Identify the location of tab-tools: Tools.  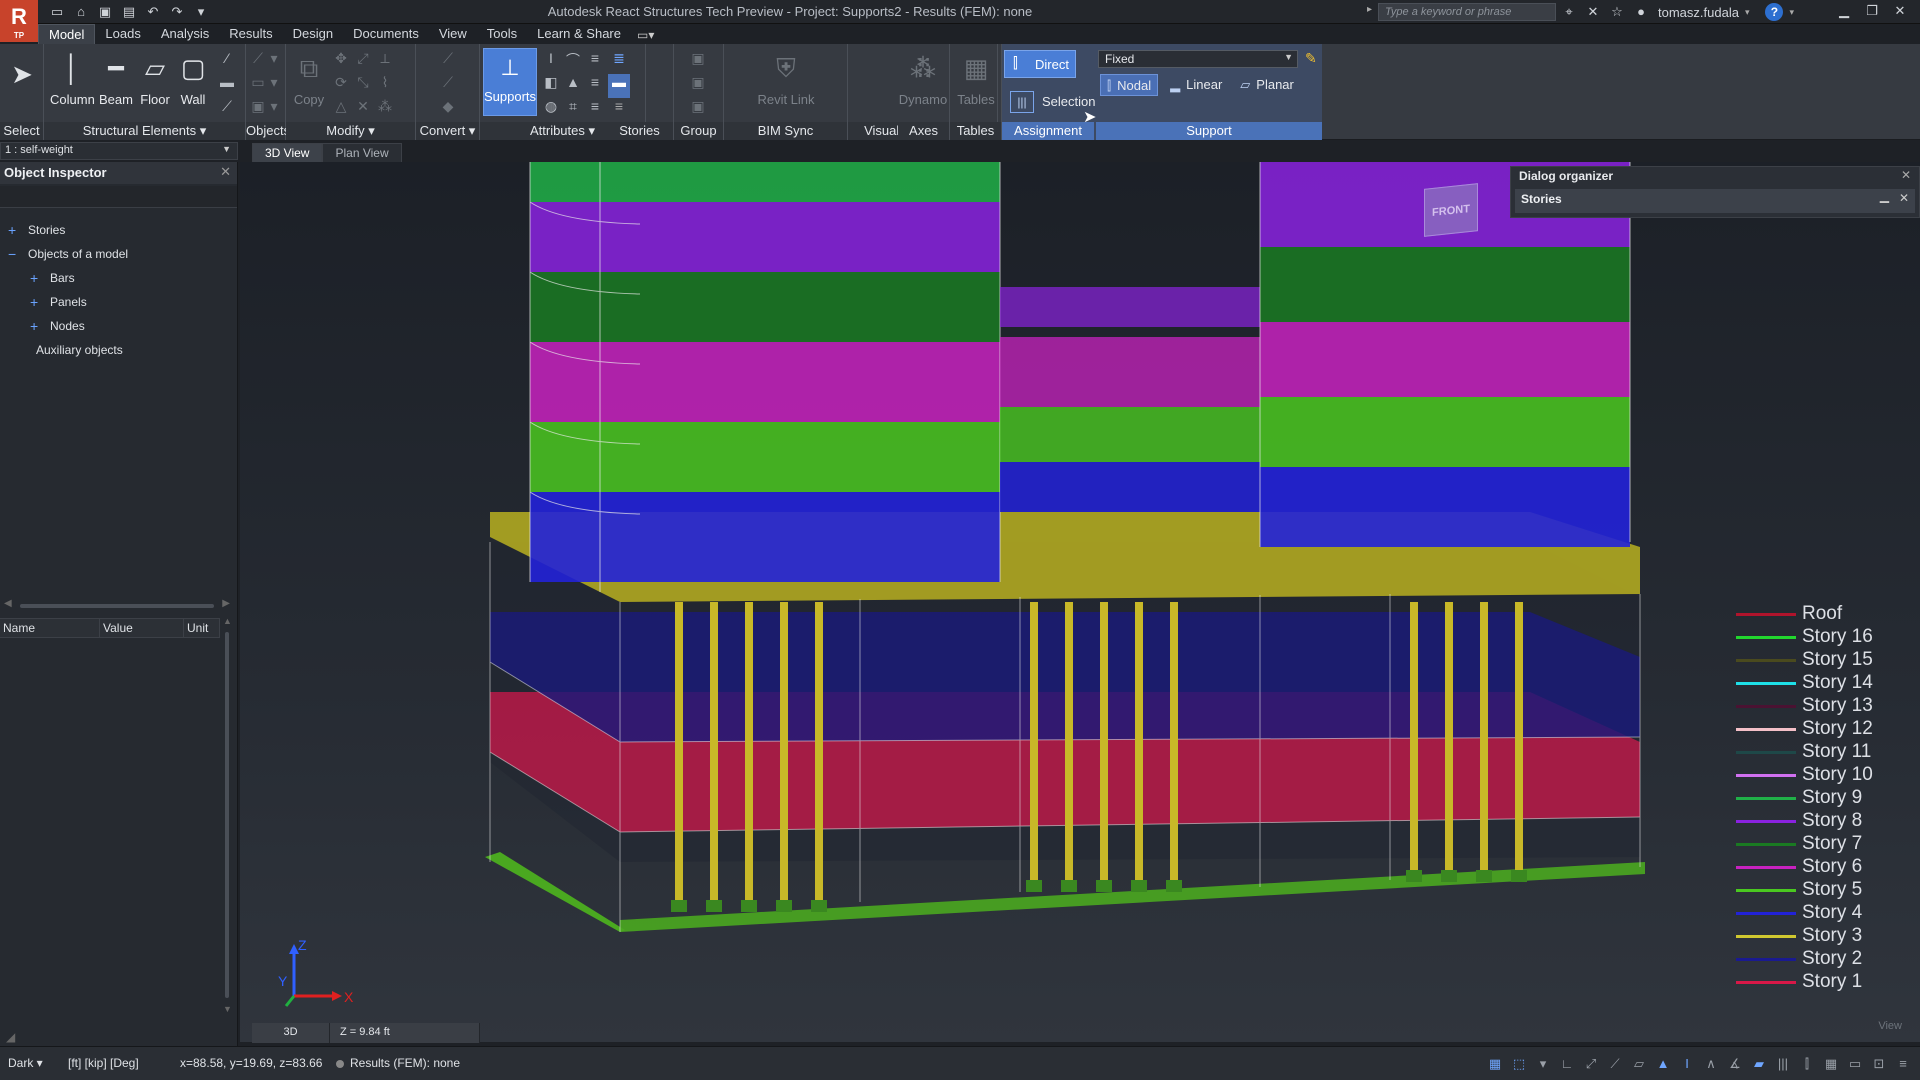
(502, 34).